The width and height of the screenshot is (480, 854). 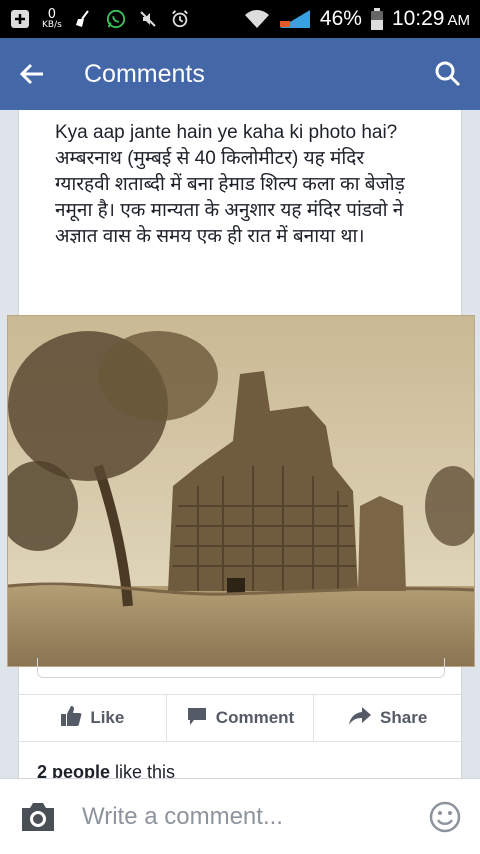 I want to click on whatsapp-icon, so click(x=116, y=19).